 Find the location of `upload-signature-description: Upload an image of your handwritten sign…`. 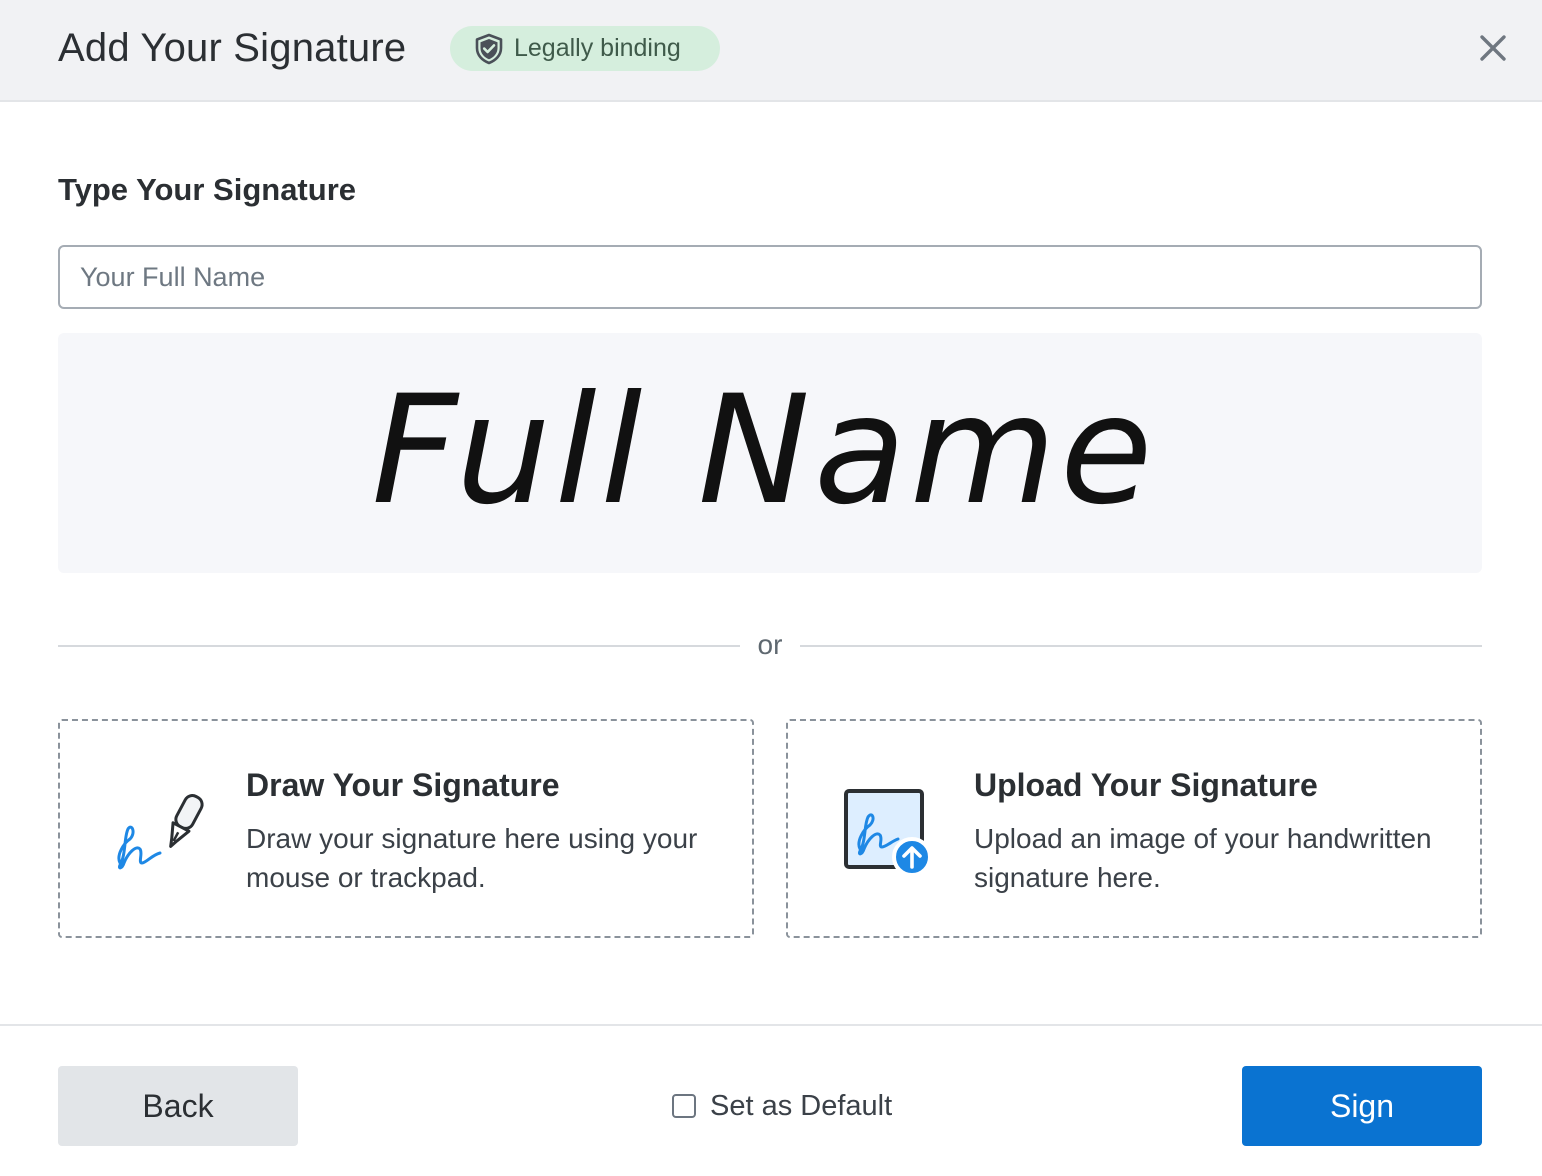

upload-signature-description: Upload an image of your handwritten sign… is located at coordinates (1203, 858).